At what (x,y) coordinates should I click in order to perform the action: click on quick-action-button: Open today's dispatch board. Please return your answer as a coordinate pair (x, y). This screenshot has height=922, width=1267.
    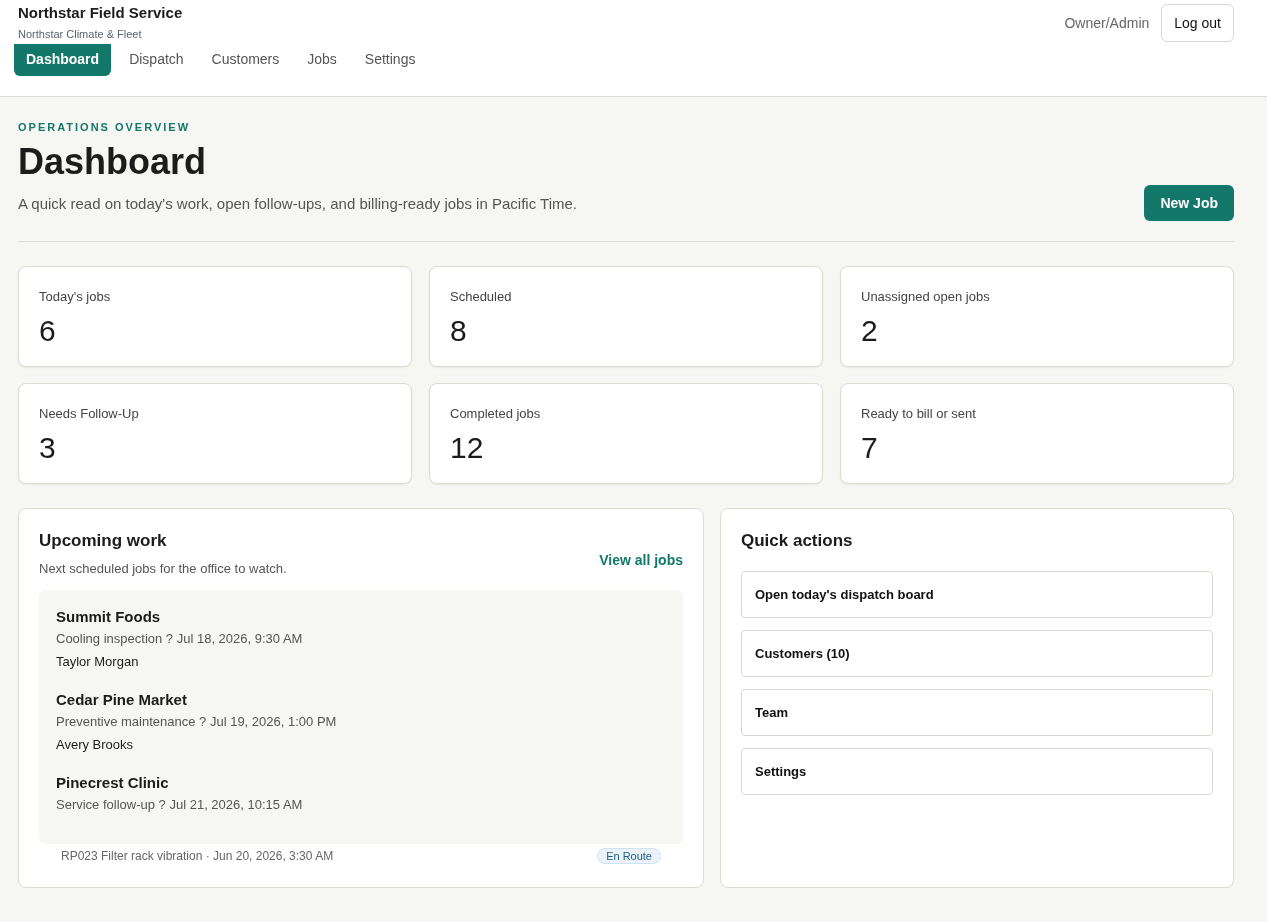
    Looking at the image, I should click on (977, 594).